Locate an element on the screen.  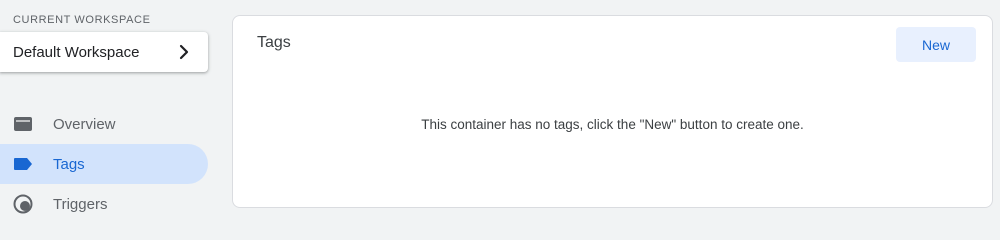
new-tag-button: New is located at coordinates (936, 44).